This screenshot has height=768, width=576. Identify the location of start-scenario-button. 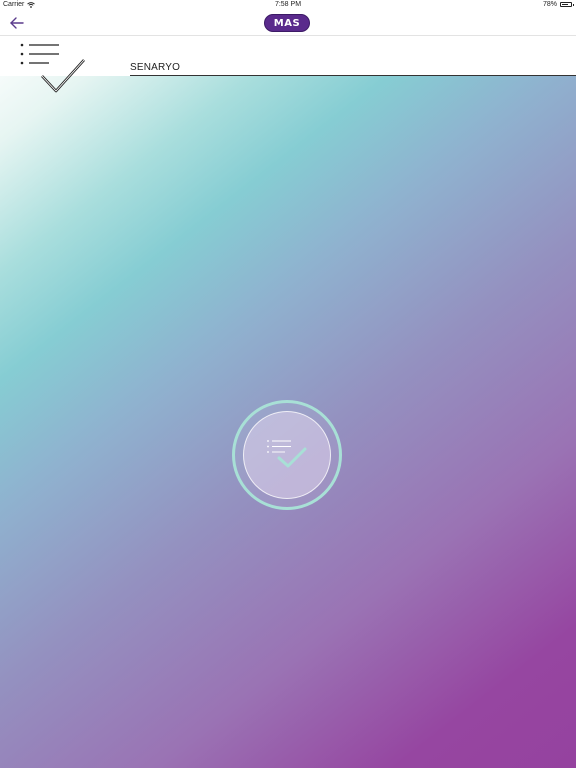
(287, 455).